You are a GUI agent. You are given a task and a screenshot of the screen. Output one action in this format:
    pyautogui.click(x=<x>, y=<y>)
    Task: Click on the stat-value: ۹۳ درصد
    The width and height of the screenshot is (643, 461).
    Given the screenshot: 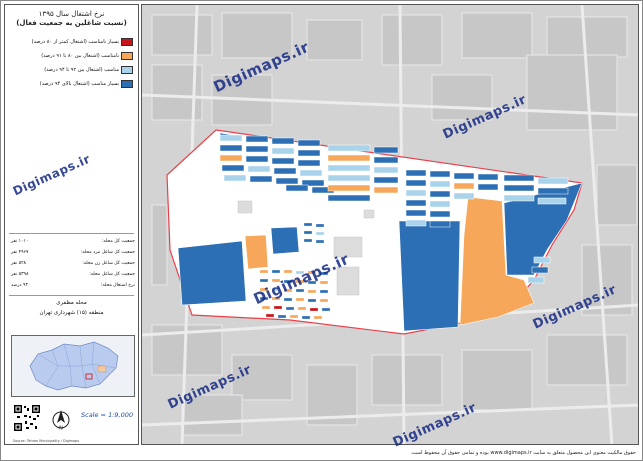 What is the action you would take?
    pyautogui.click(x=19, y=285)
    